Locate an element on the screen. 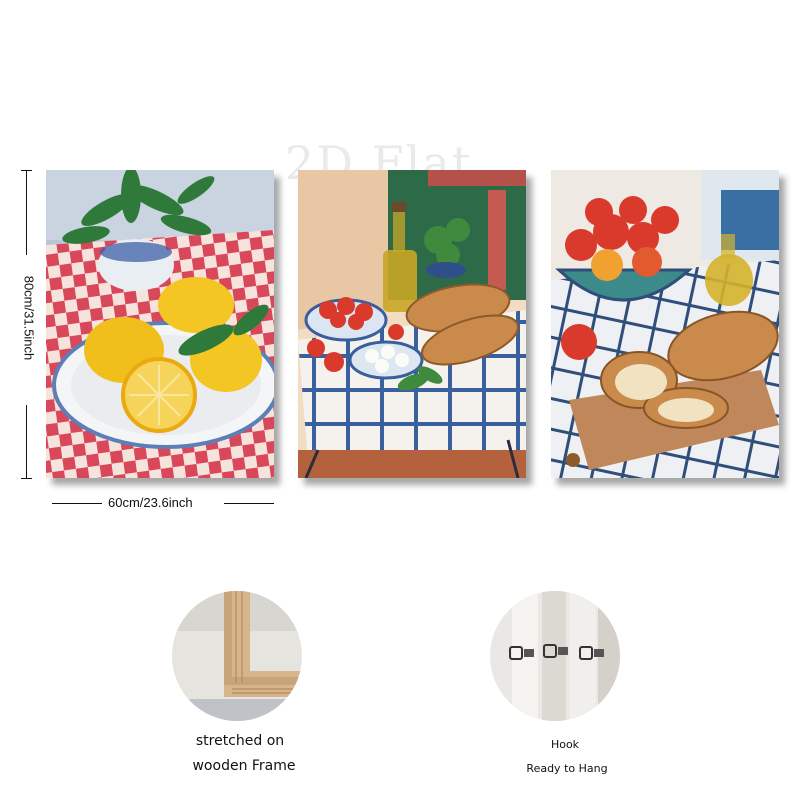  lemons-painting is located at coordinates (160, 324).